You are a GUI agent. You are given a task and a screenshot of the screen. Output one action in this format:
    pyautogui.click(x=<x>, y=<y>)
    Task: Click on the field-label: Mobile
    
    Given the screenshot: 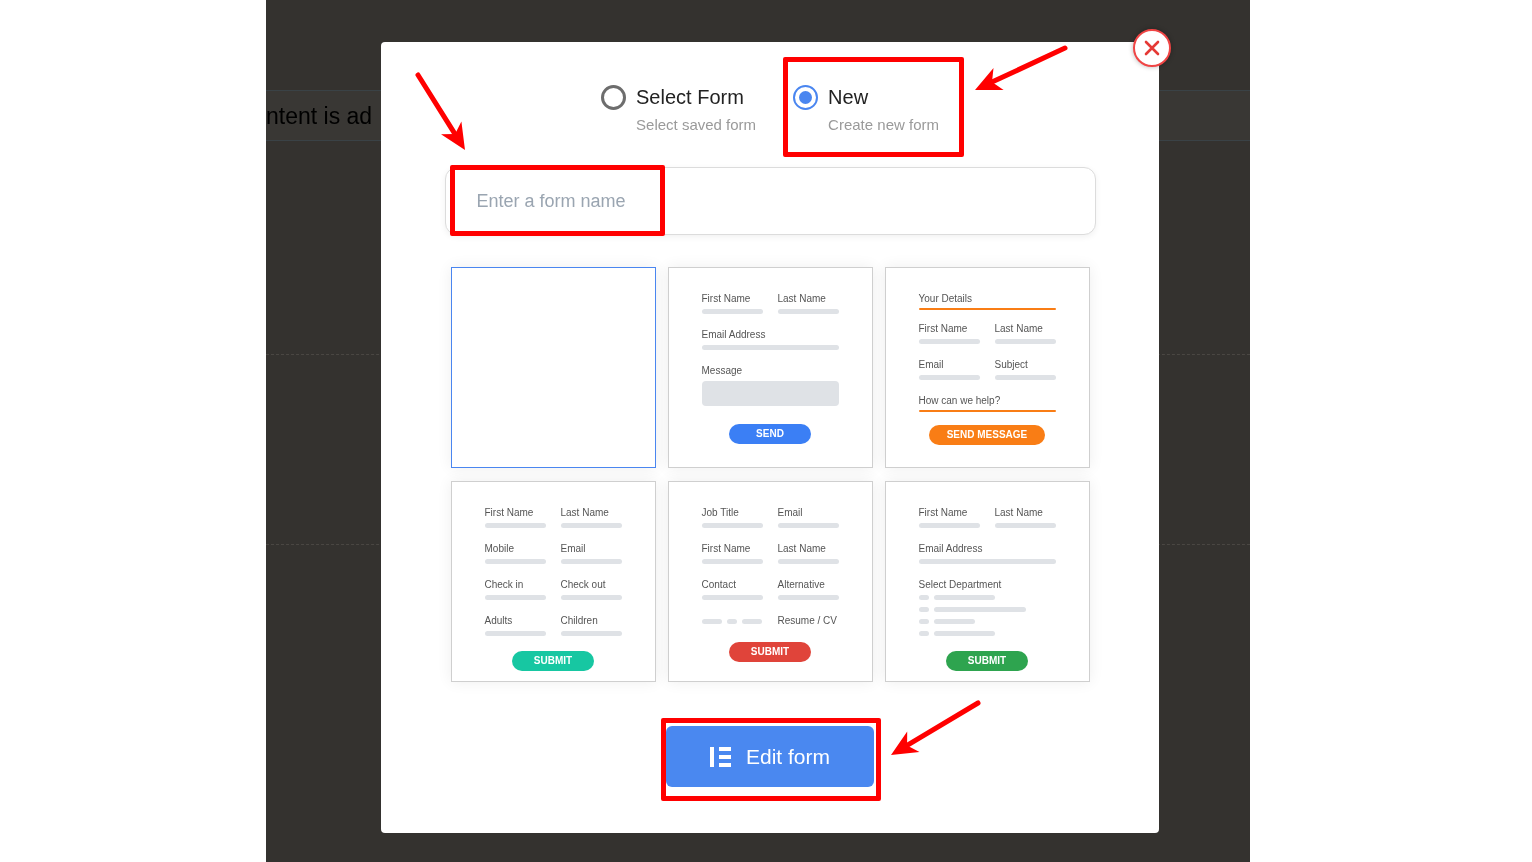 What is the action you would take?
    pyautogui.click(x=499, y=549)
    